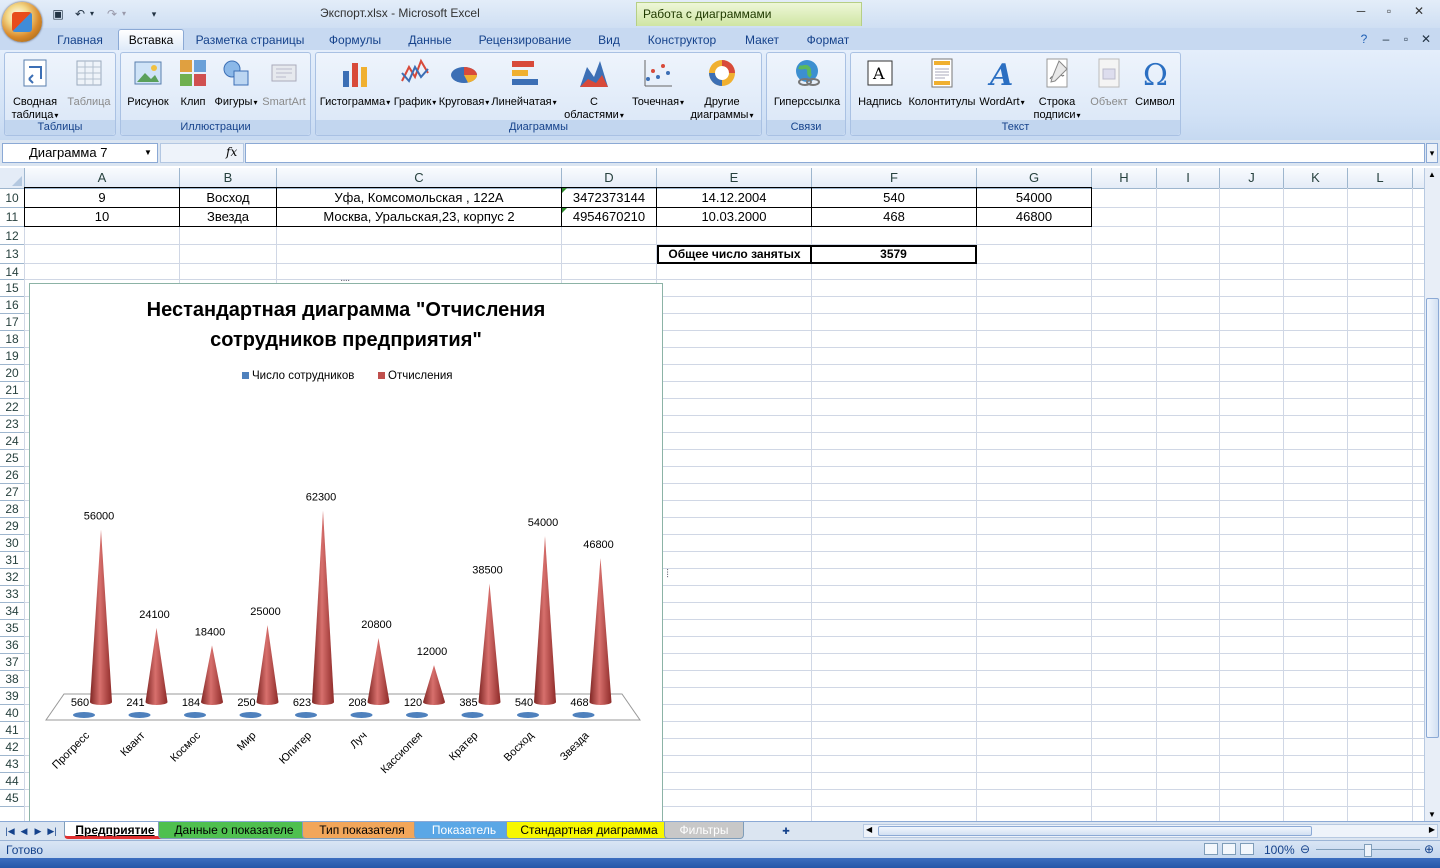  Describe the element at coordinates (786, 831) in the screenshot. I see `insert-sheet-icon: ✚` at that location.